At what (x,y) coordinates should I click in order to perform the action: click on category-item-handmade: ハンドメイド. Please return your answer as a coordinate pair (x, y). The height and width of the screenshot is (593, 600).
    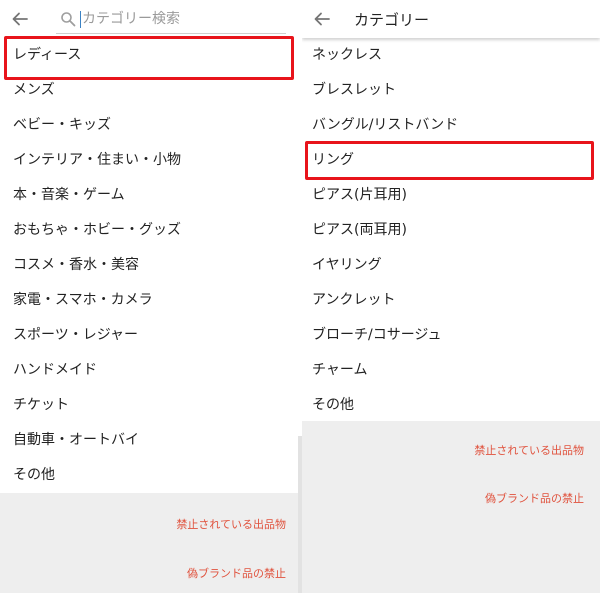
    Looking at the image, I should click on (149, 370).